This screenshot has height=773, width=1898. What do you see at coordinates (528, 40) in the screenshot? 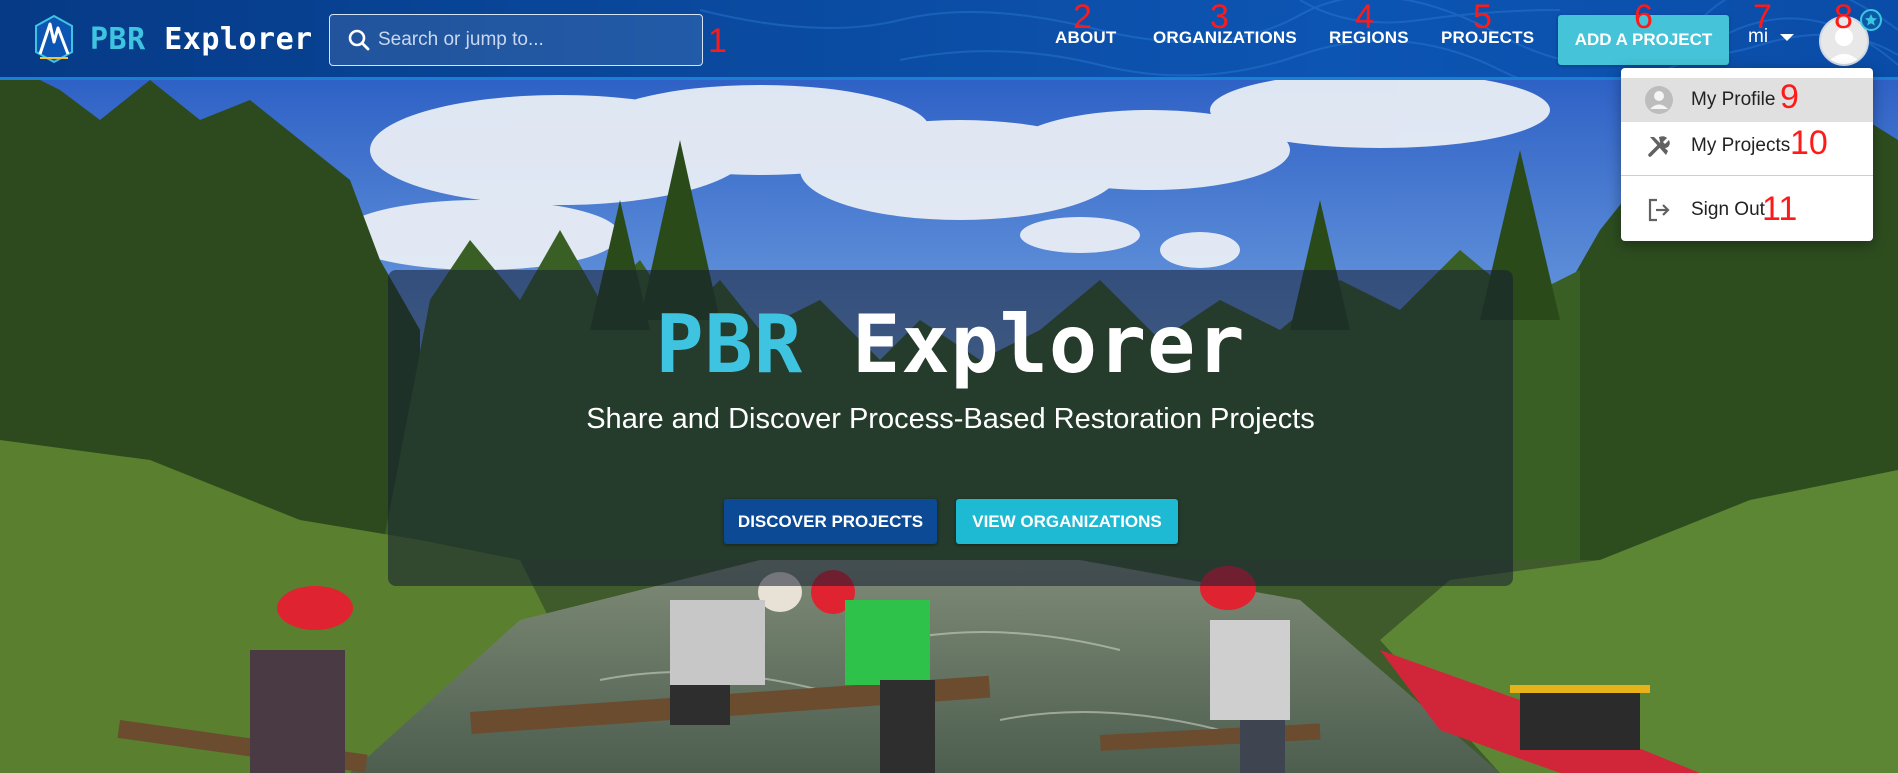
I see `search-input` at bounding box center [528, 40].